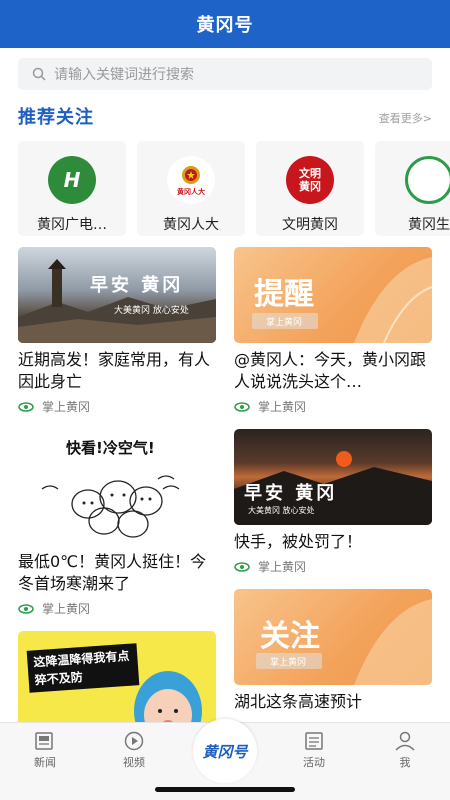  Describe the element at coordinates (114, 370) in the screenshot. I see `article-title: 近期高发！家庭常用，有人因此身亡` at that location.